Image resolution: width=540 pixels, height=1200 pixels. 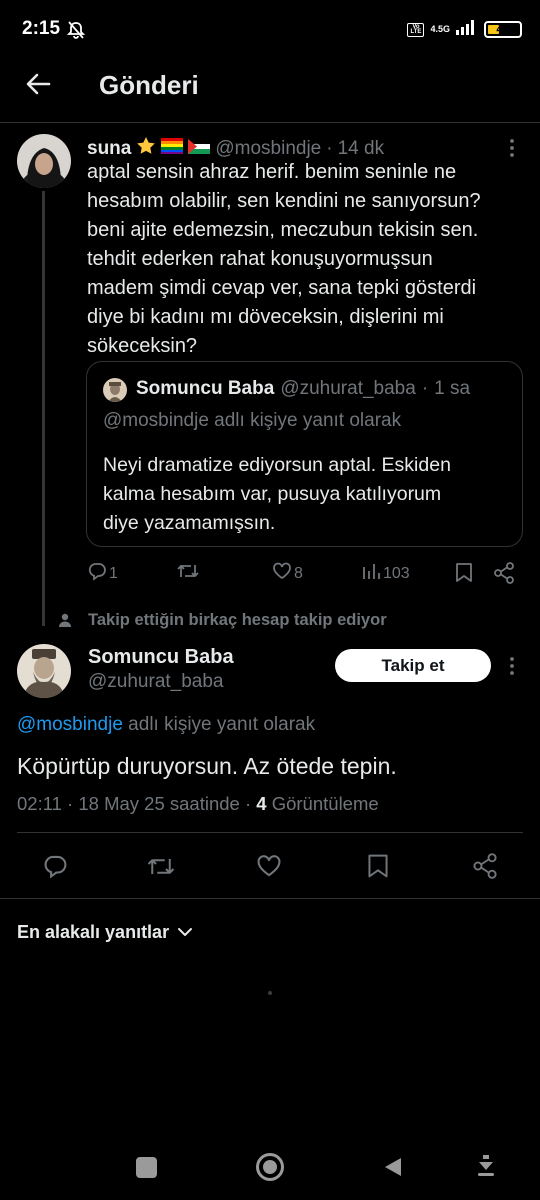 What do you see at coordinates (485, 868) in the screenshot?
I see `share-button` at bounding box center [485, 868].